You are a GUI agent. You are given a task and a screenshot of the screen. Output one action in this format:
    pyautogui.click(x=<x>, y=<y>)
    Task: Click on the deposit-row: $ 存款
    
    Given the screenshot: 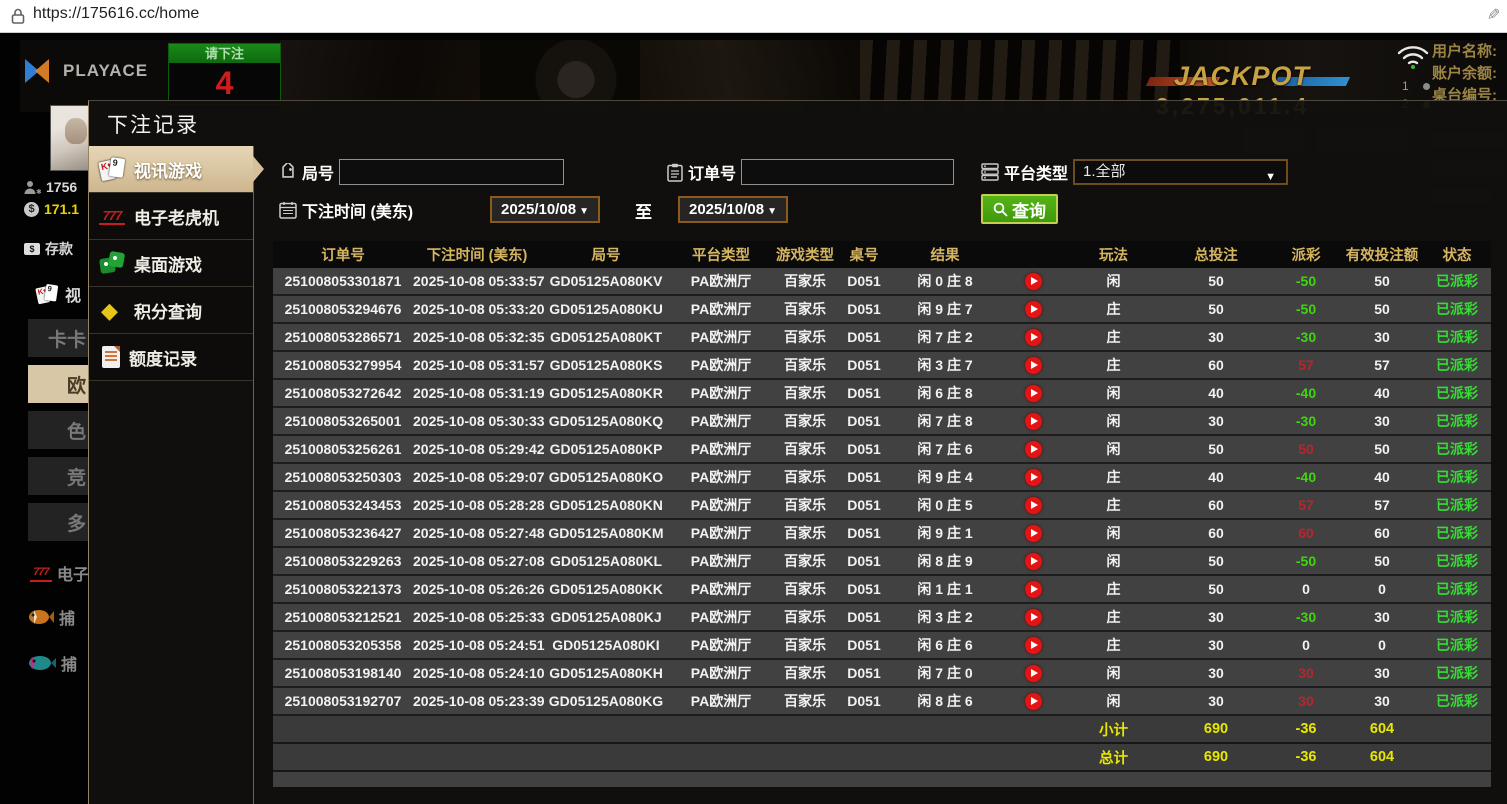 What is the action you would take?
    pyautogui.click(x=48, y=249)
    